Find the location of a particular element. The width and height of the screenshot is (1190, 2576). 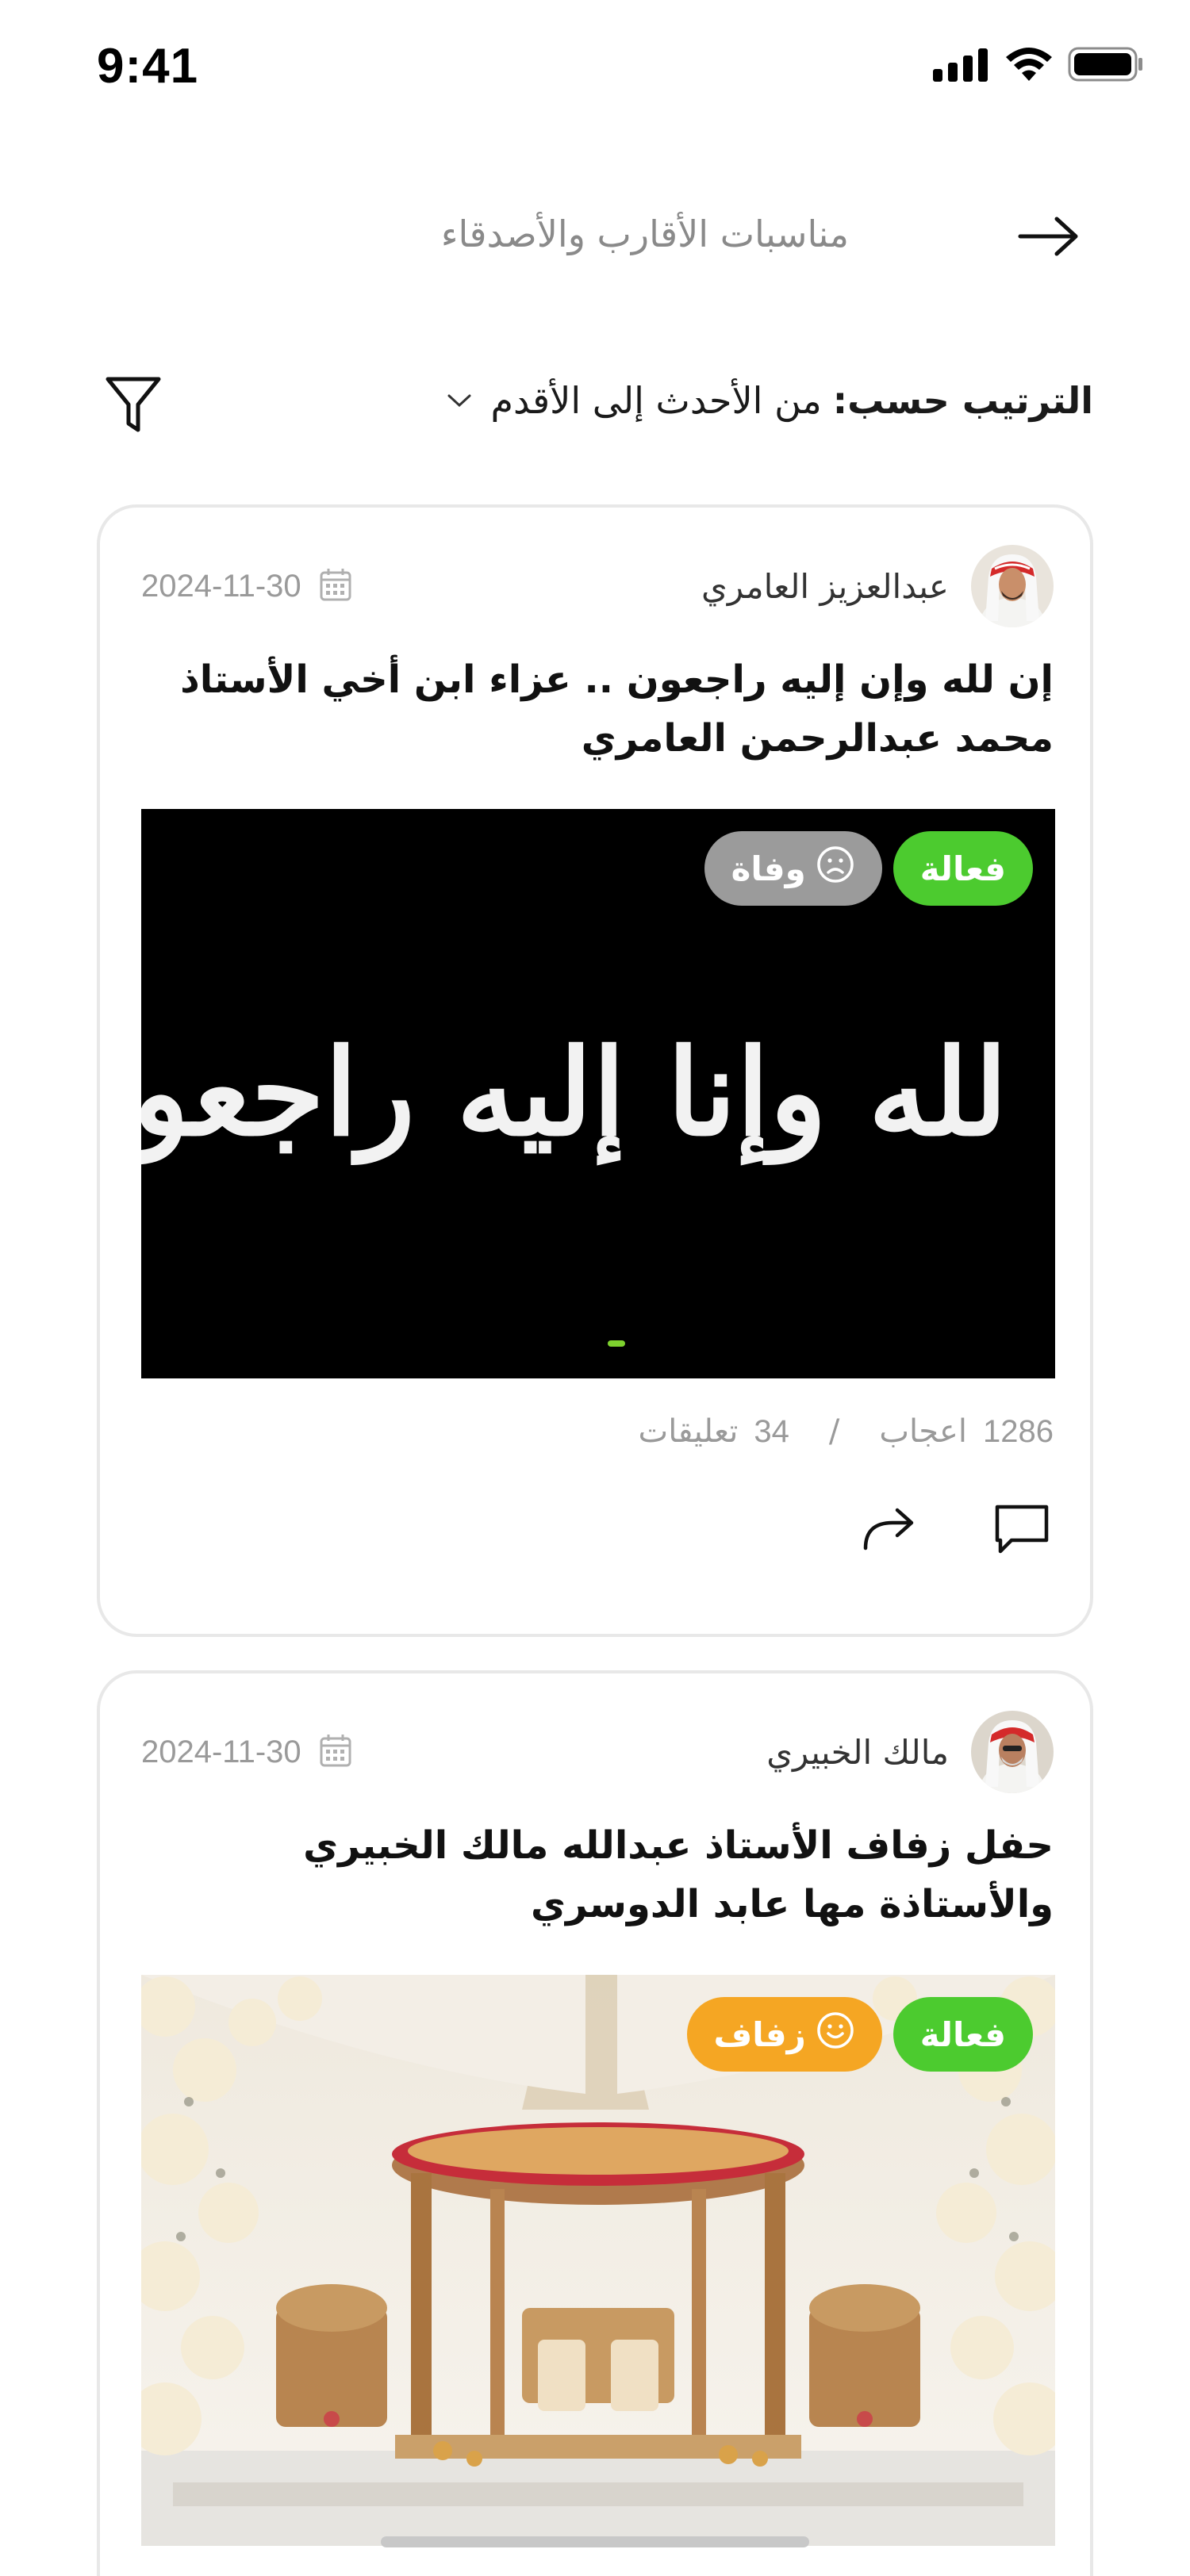

post-stats: 1286 اعجاب / 34 تعليقات is located at coordinates (846, 1432).